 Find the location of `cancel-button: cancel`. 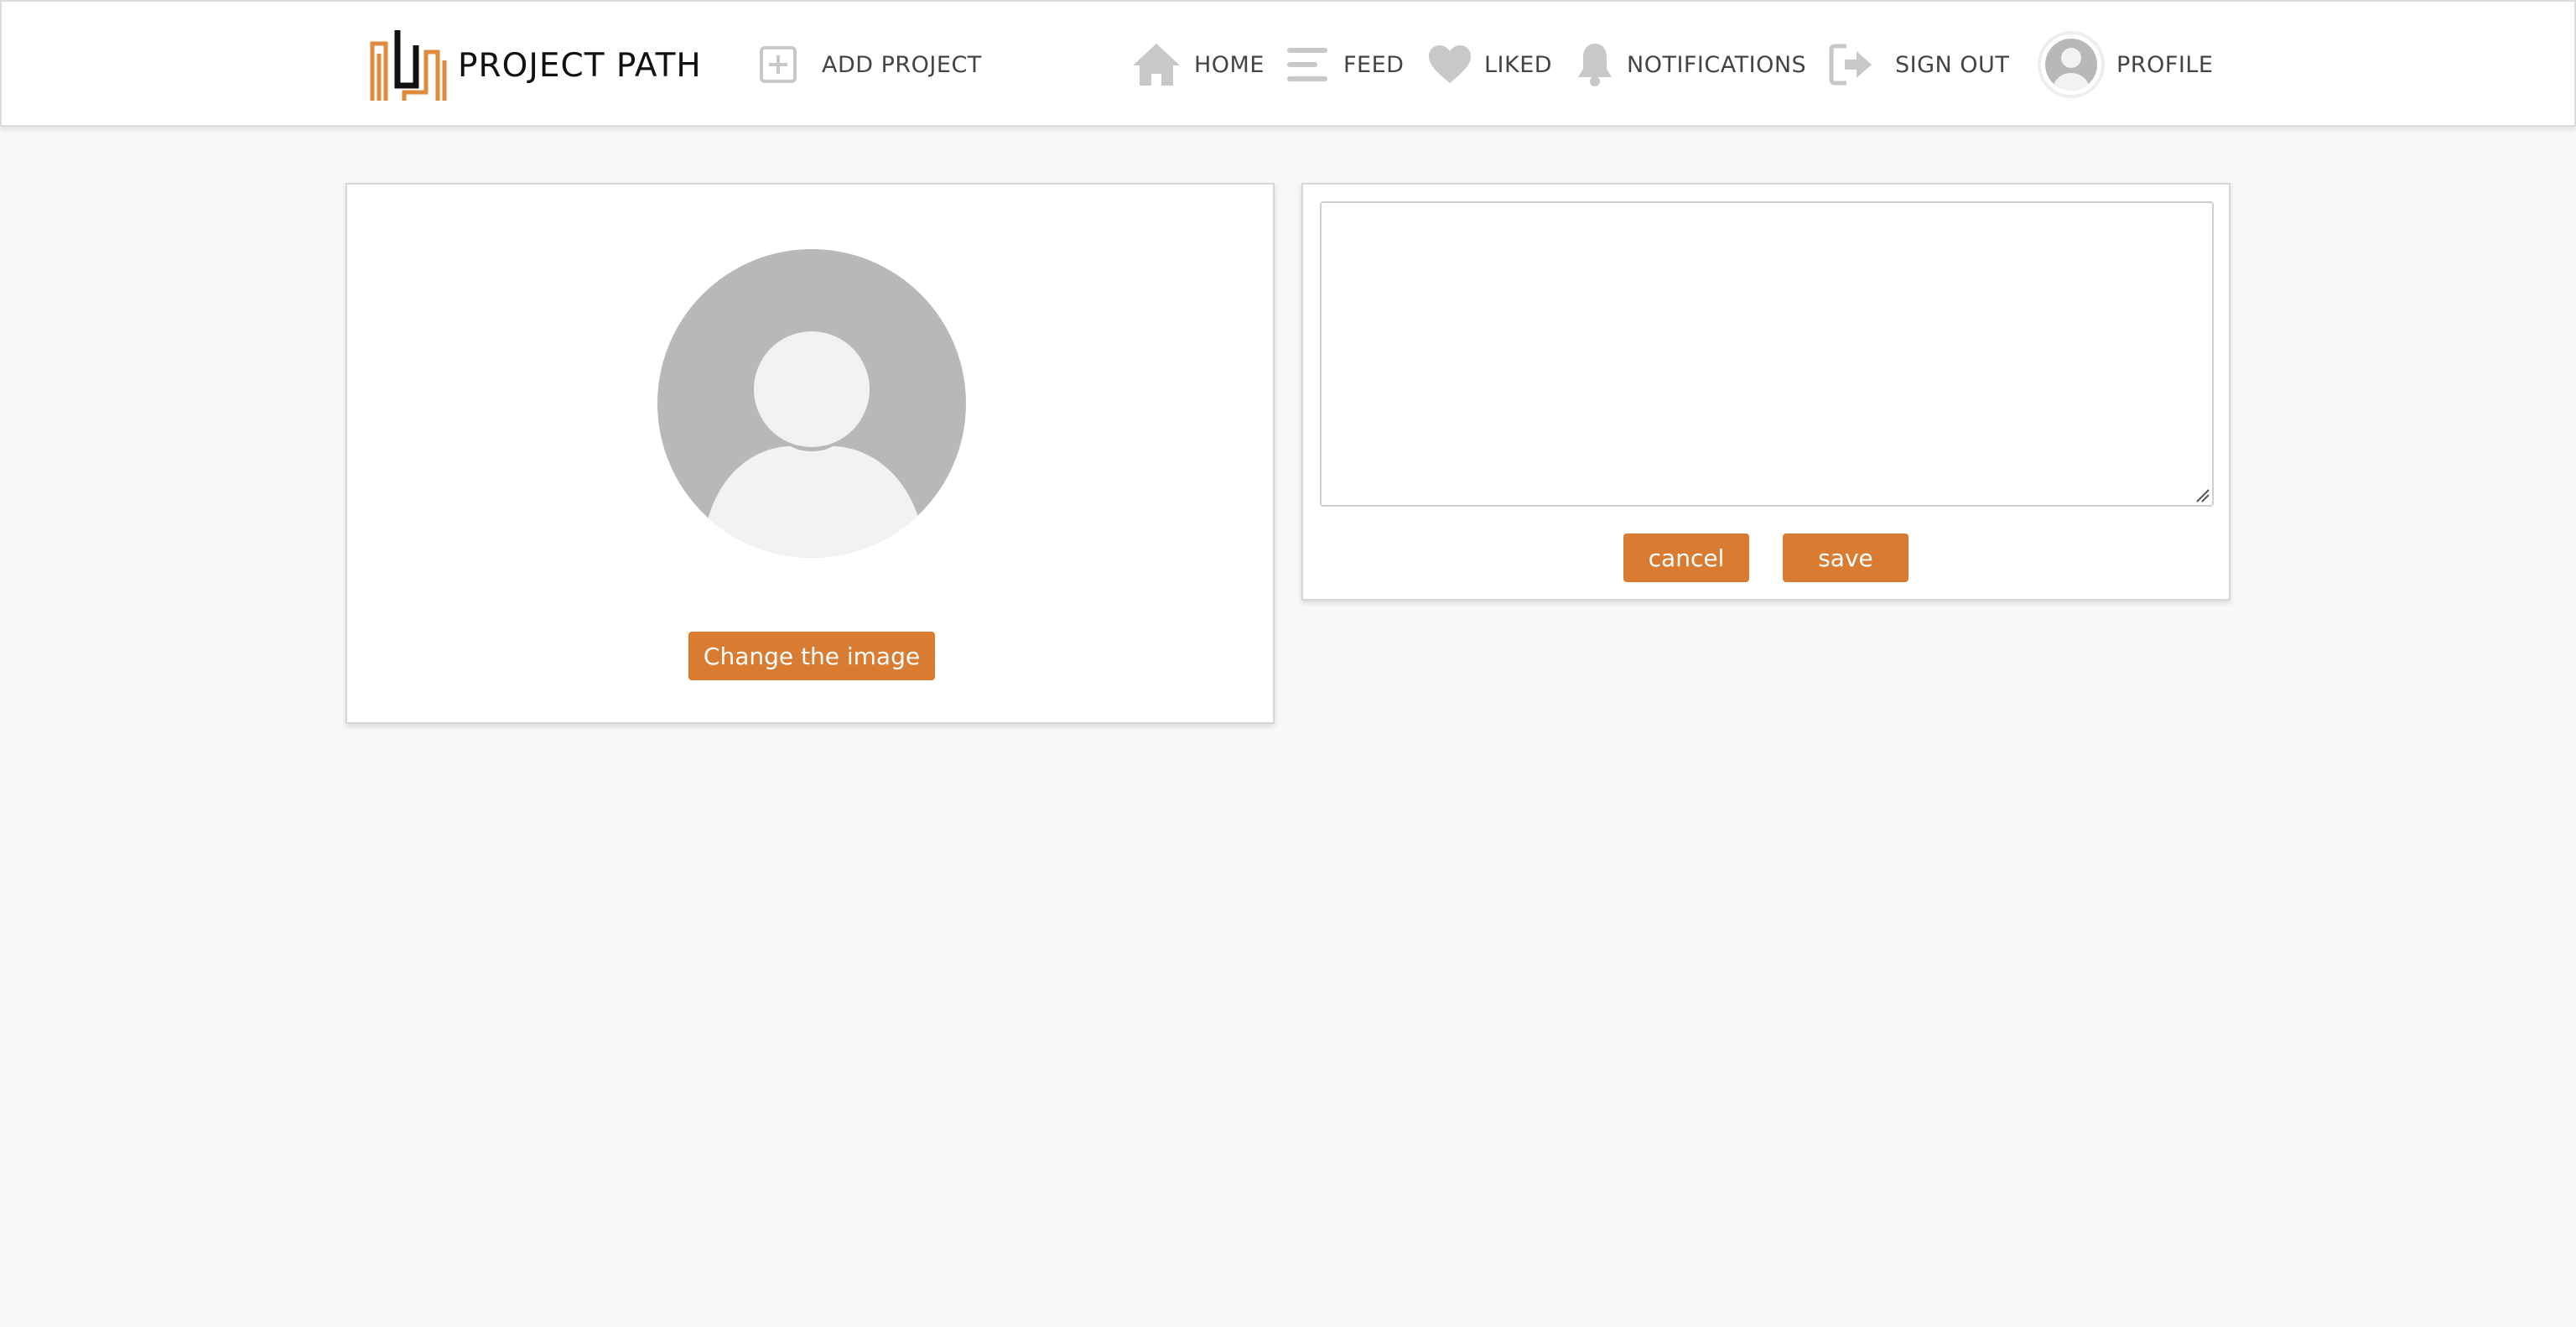

cancel-button: cancel is located at coordinates (1686, 557).